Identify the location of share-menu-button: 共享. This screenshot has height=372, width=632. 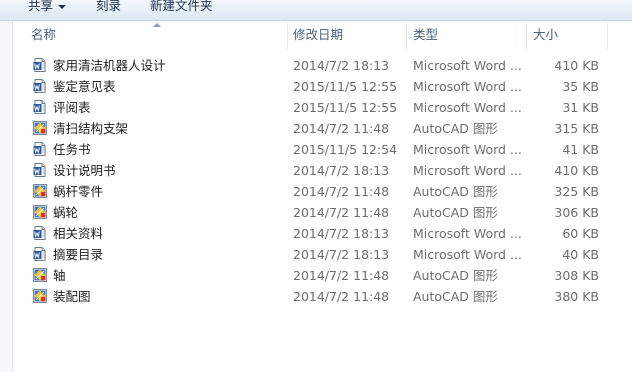
(47, 8).